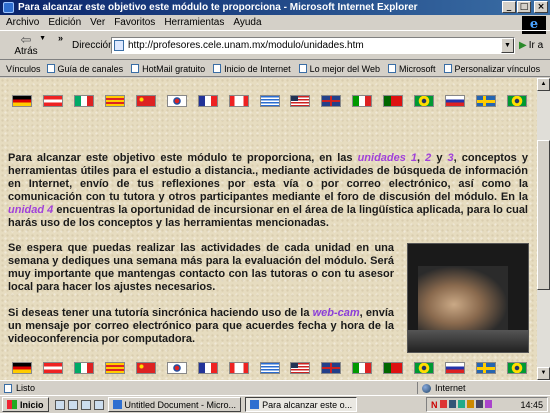 The image size is (550, 413). What do you see at coordinates (8, 388) in the screenshot?
I see `document-icon` at bounding box center [8, 388].